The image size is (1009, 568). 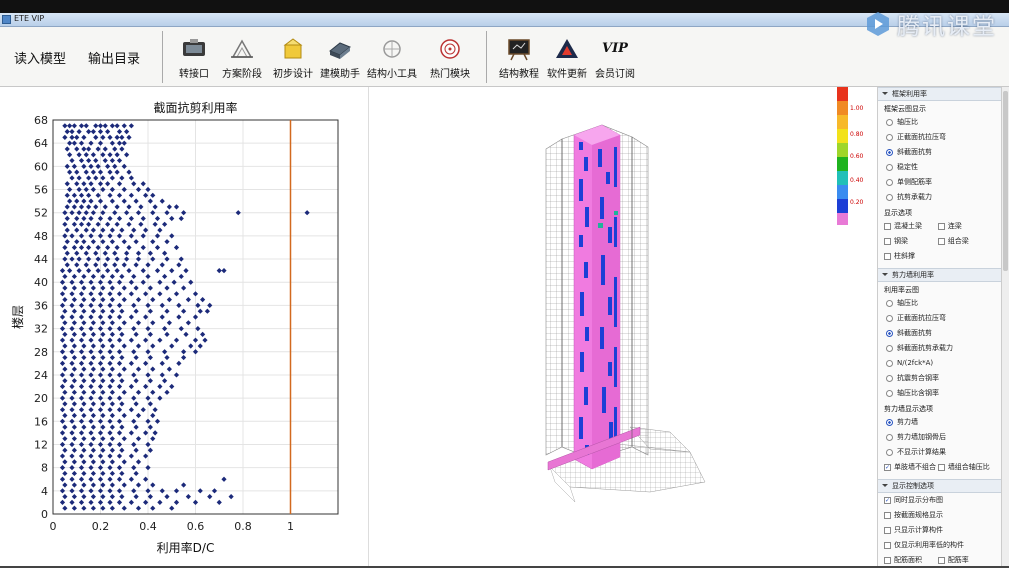 I want to click on display-option-checkbox: 钢梁, so click(x=911, y=241).